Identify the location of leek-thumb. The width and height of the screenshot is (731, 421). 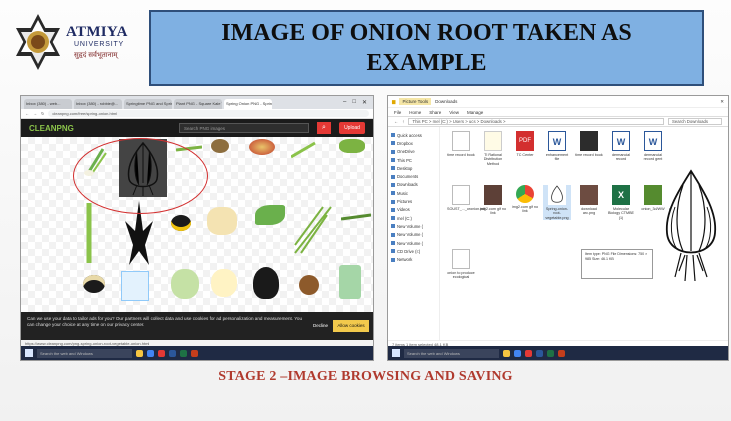
(89, 233).